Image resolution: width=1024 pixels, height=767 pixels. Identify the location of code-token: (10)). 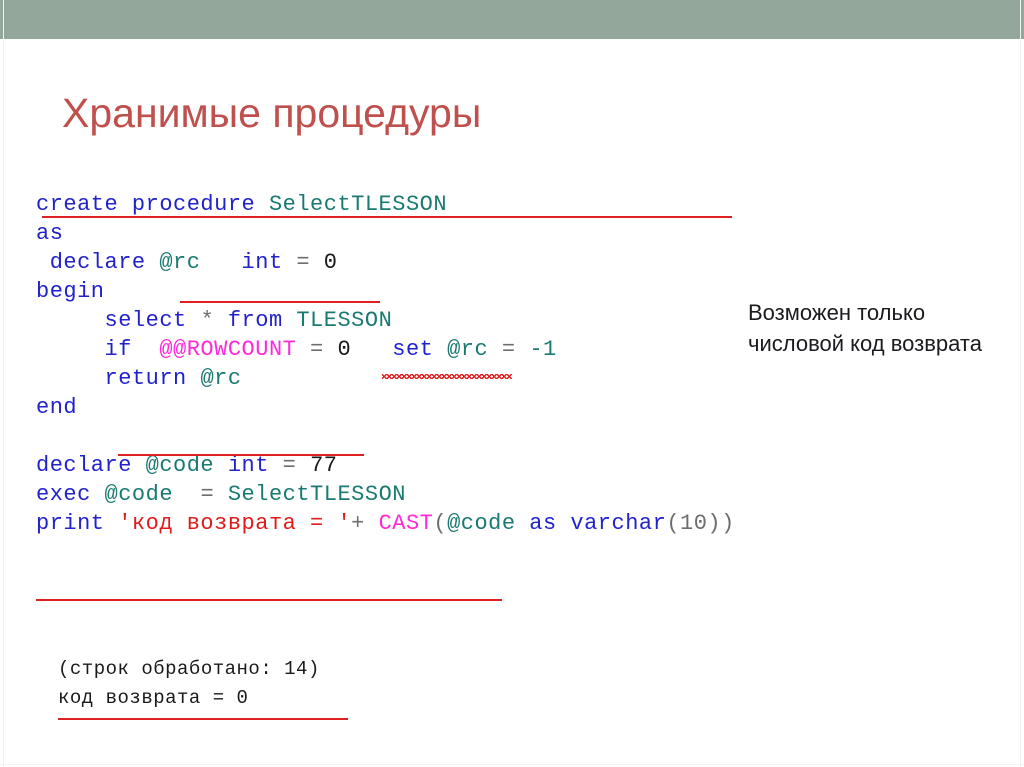
(700, 523).